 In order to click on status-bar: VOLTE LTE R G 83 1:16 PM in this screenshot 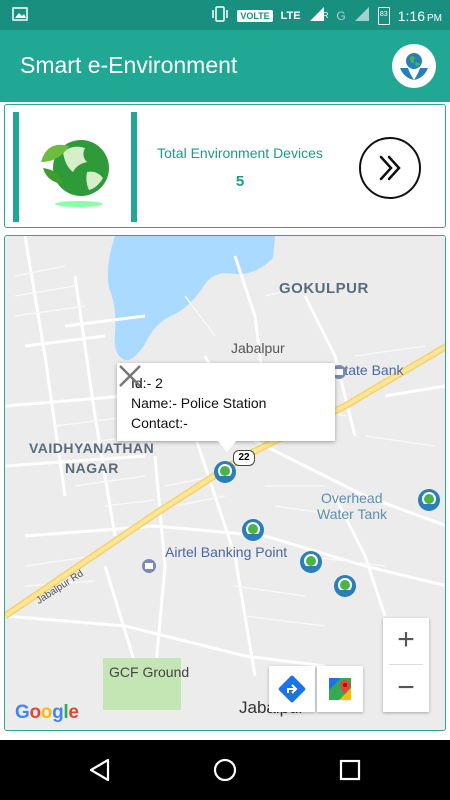, I will do `click(225, 15)`.